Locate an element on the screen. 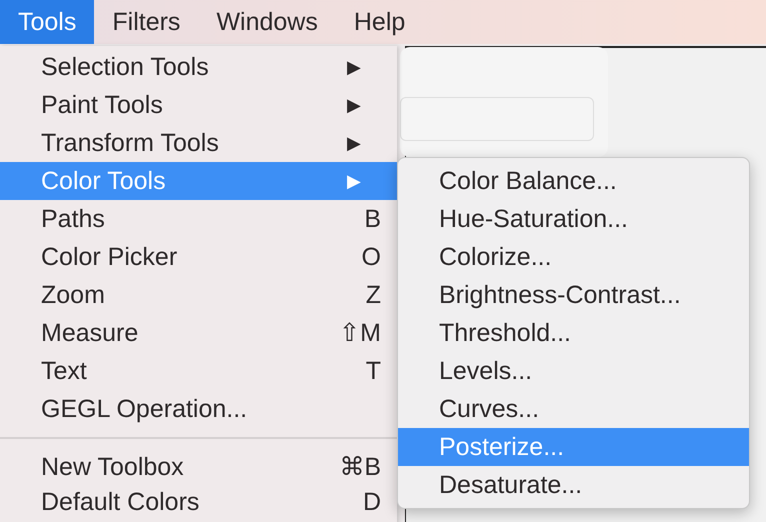  menu-item: Zoom Z is located at coordinates (198, 295).